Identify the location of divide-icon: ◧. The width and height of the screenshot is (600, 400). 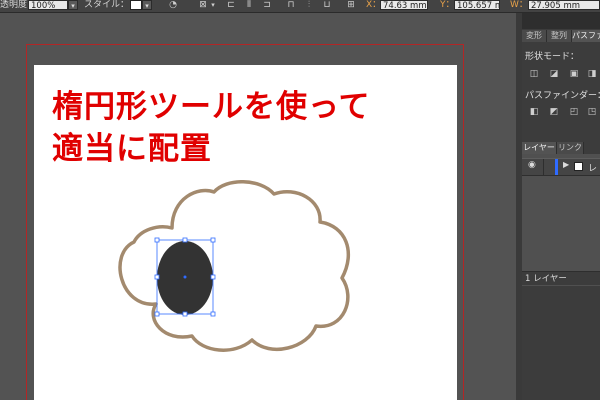
(534, 112).